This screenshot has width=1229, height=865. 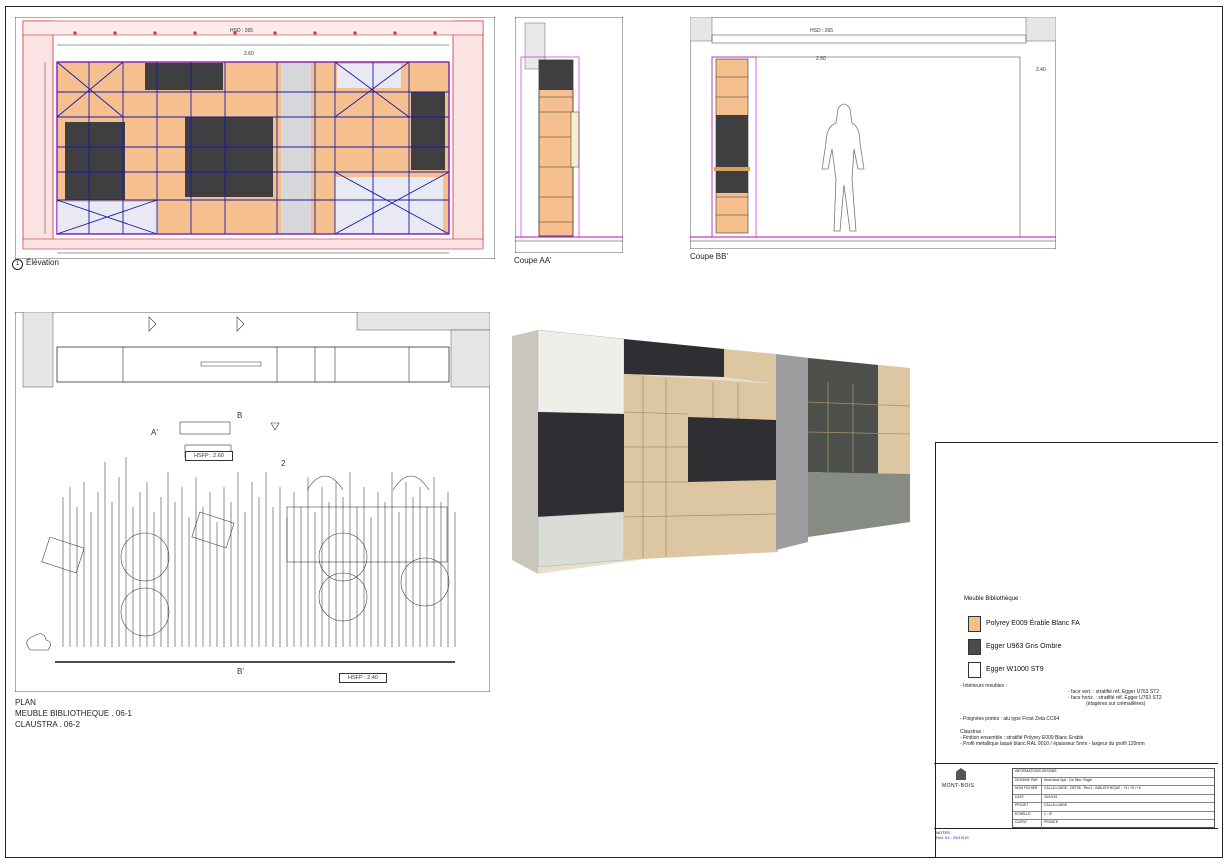 What do you see at coordinates (242, 31) in the screenshot?
I see `elevation-hsd: HSD : 265` at bounding box center [242, 31].